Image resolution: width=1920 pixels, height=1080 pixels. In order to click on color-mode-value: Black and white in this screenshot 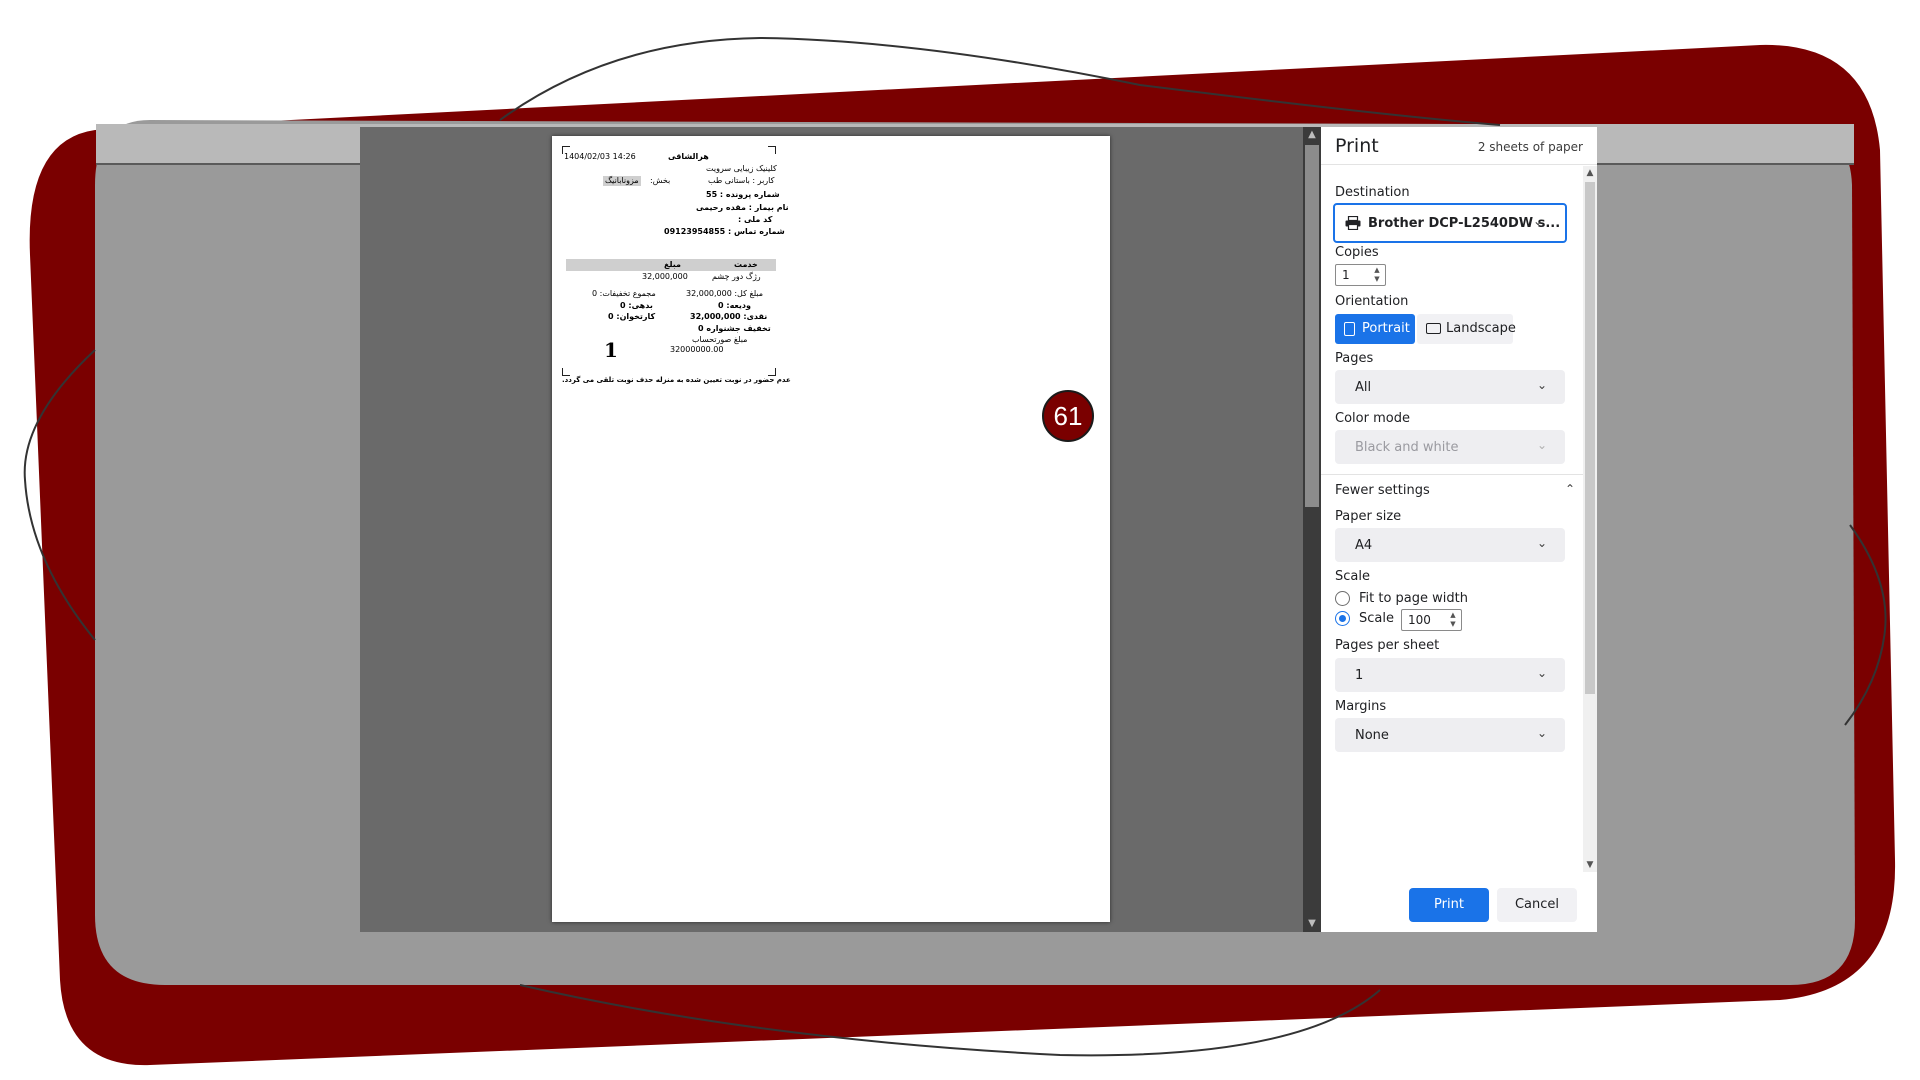, I will do `click(1407, 447)`.